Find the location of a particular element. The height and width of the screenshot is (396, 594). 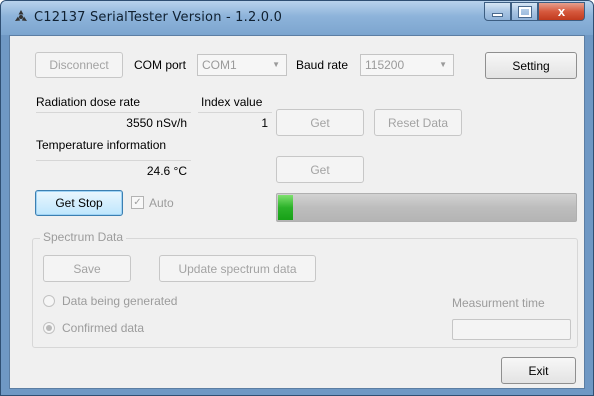

close-button: x is located at coordinates (561, 11).